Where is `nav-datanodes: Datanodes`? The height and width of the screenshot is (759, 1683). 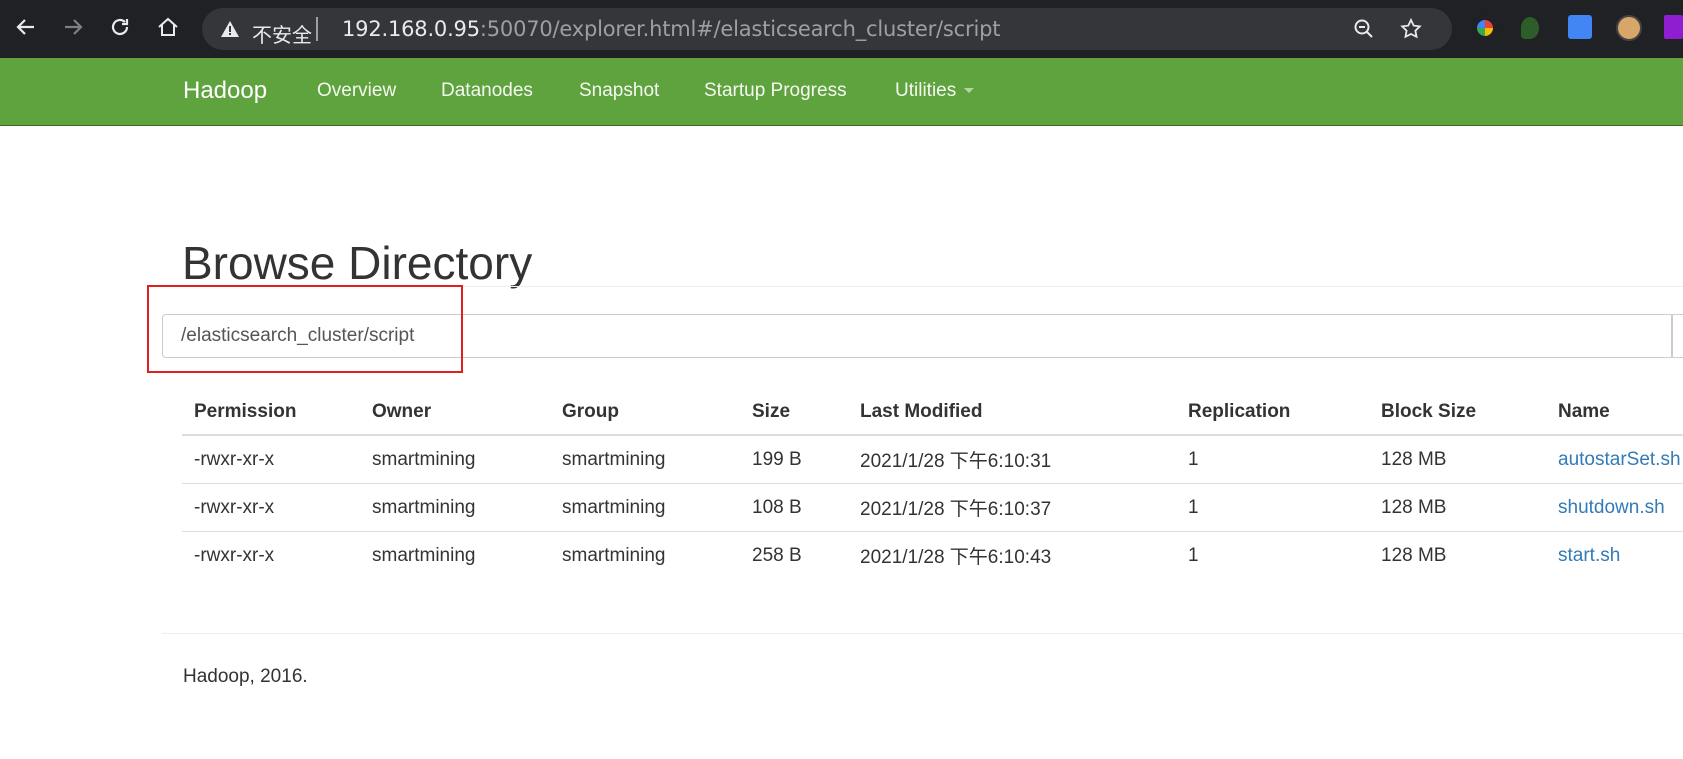 nav-datanodes: Datanodes is located at coordinates (487, 91).